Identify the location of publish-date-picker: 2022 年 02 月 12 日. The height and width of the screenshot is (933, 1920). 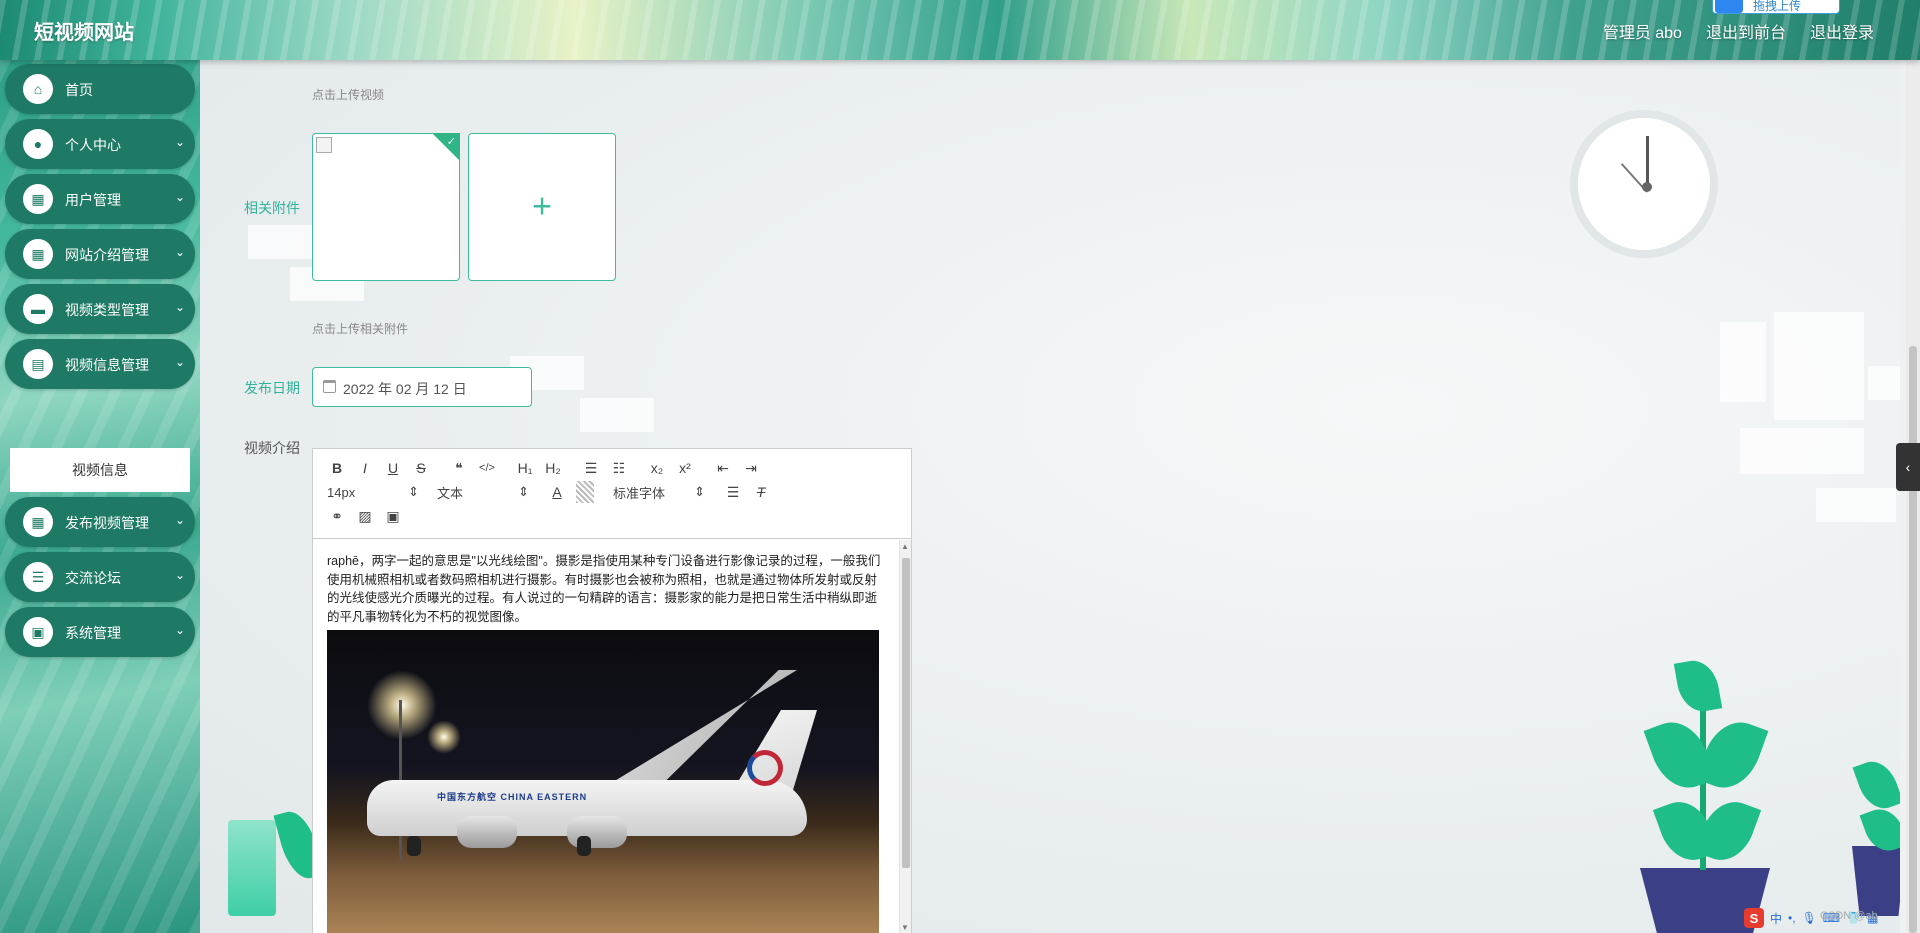
(422, 387).